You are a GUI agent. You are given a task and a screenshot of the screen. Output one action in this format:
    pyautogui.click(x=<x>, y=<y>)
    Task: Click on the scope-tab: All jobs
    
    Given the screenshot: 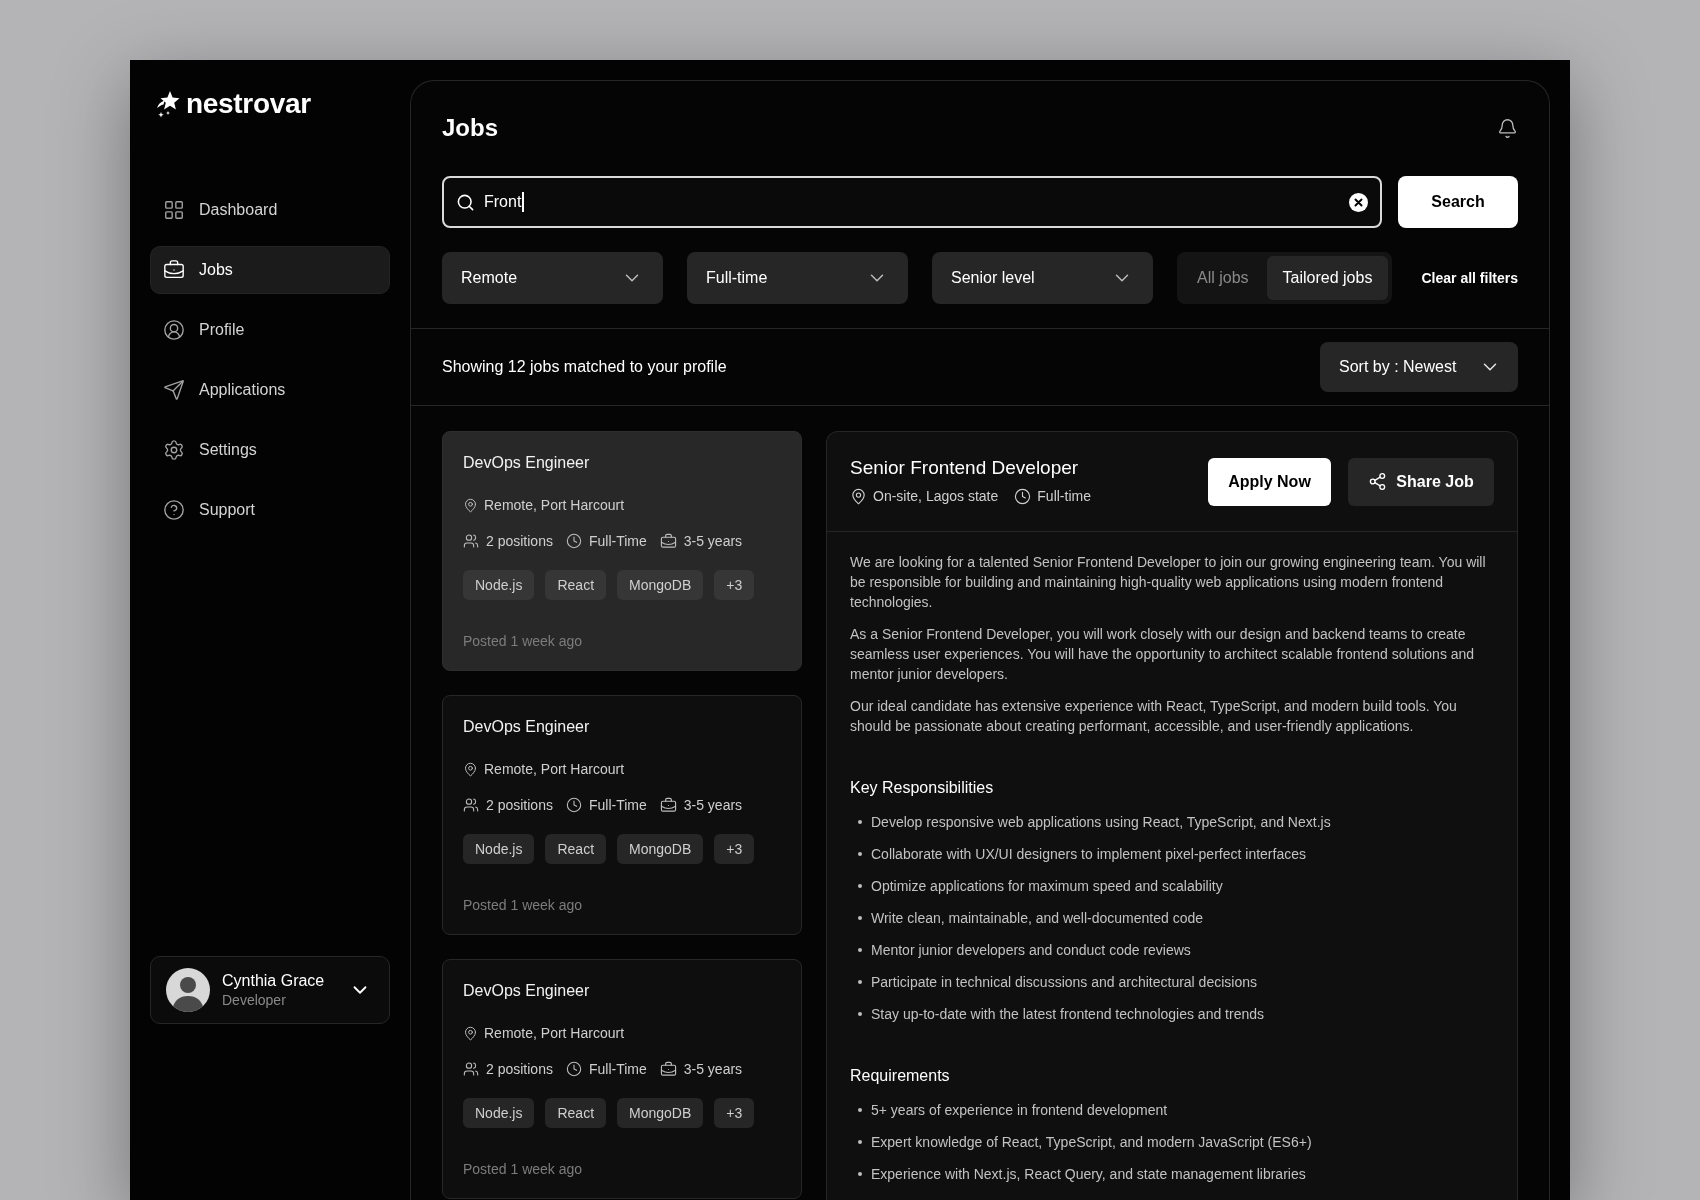 What is the action you would take?
    pyautogui.click(x=1223, y=278)
    